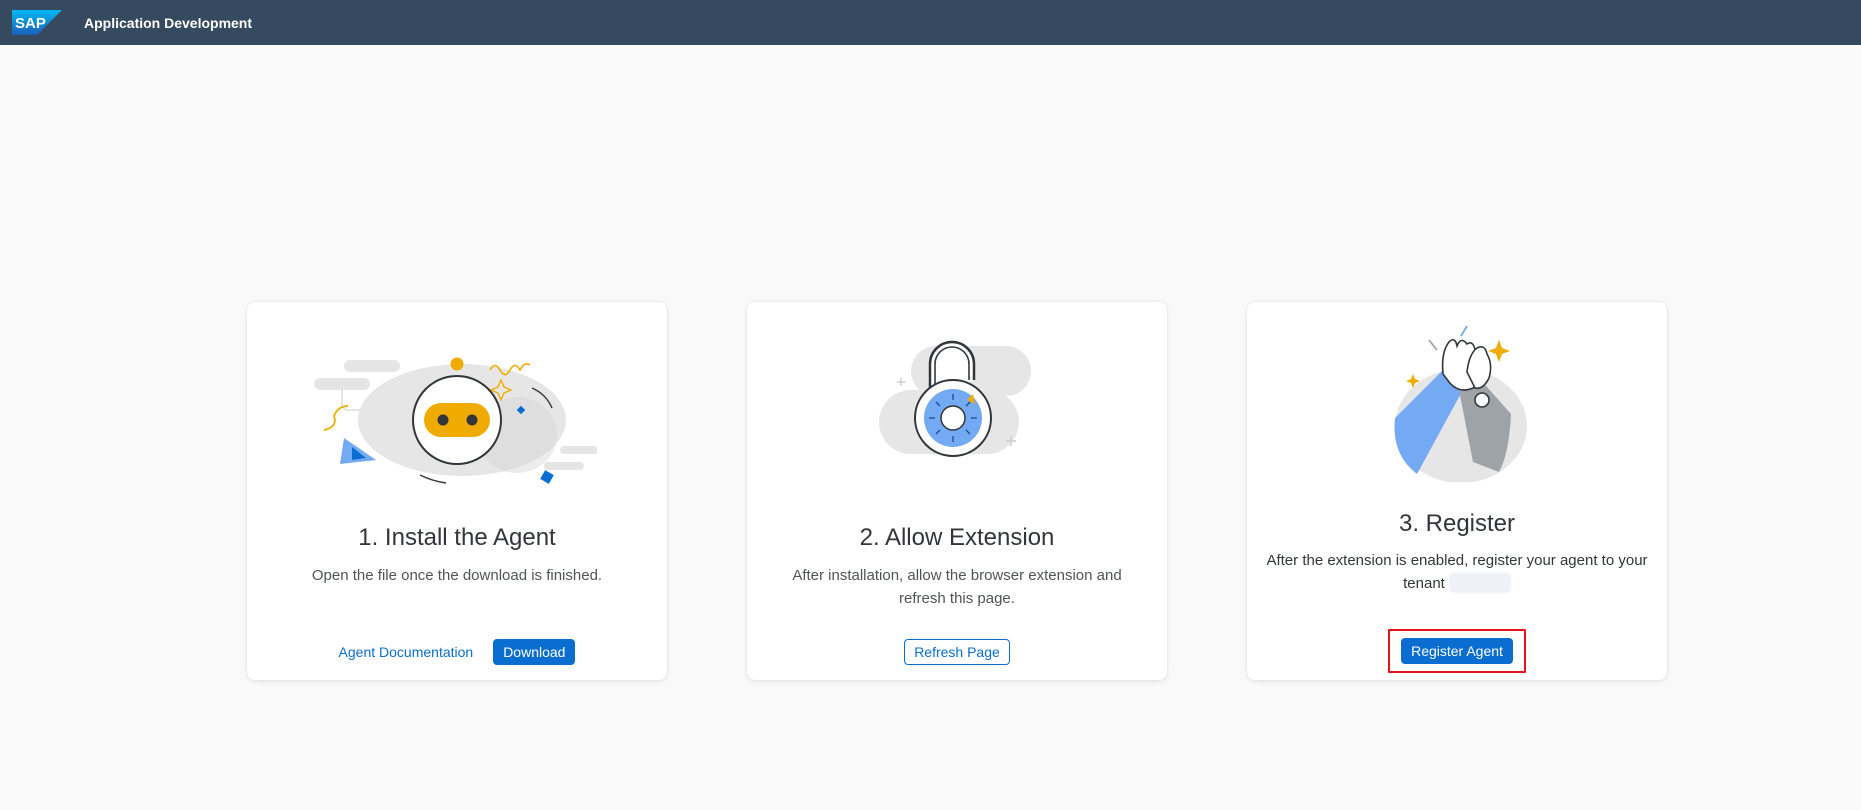 Image resolution: width=1861 pixels, height=810 pixels. What do you see at coordinates (457, 537) in the screenshot?
I see `card-title: 1. Install the Agent` at bounding box center [457, 537].